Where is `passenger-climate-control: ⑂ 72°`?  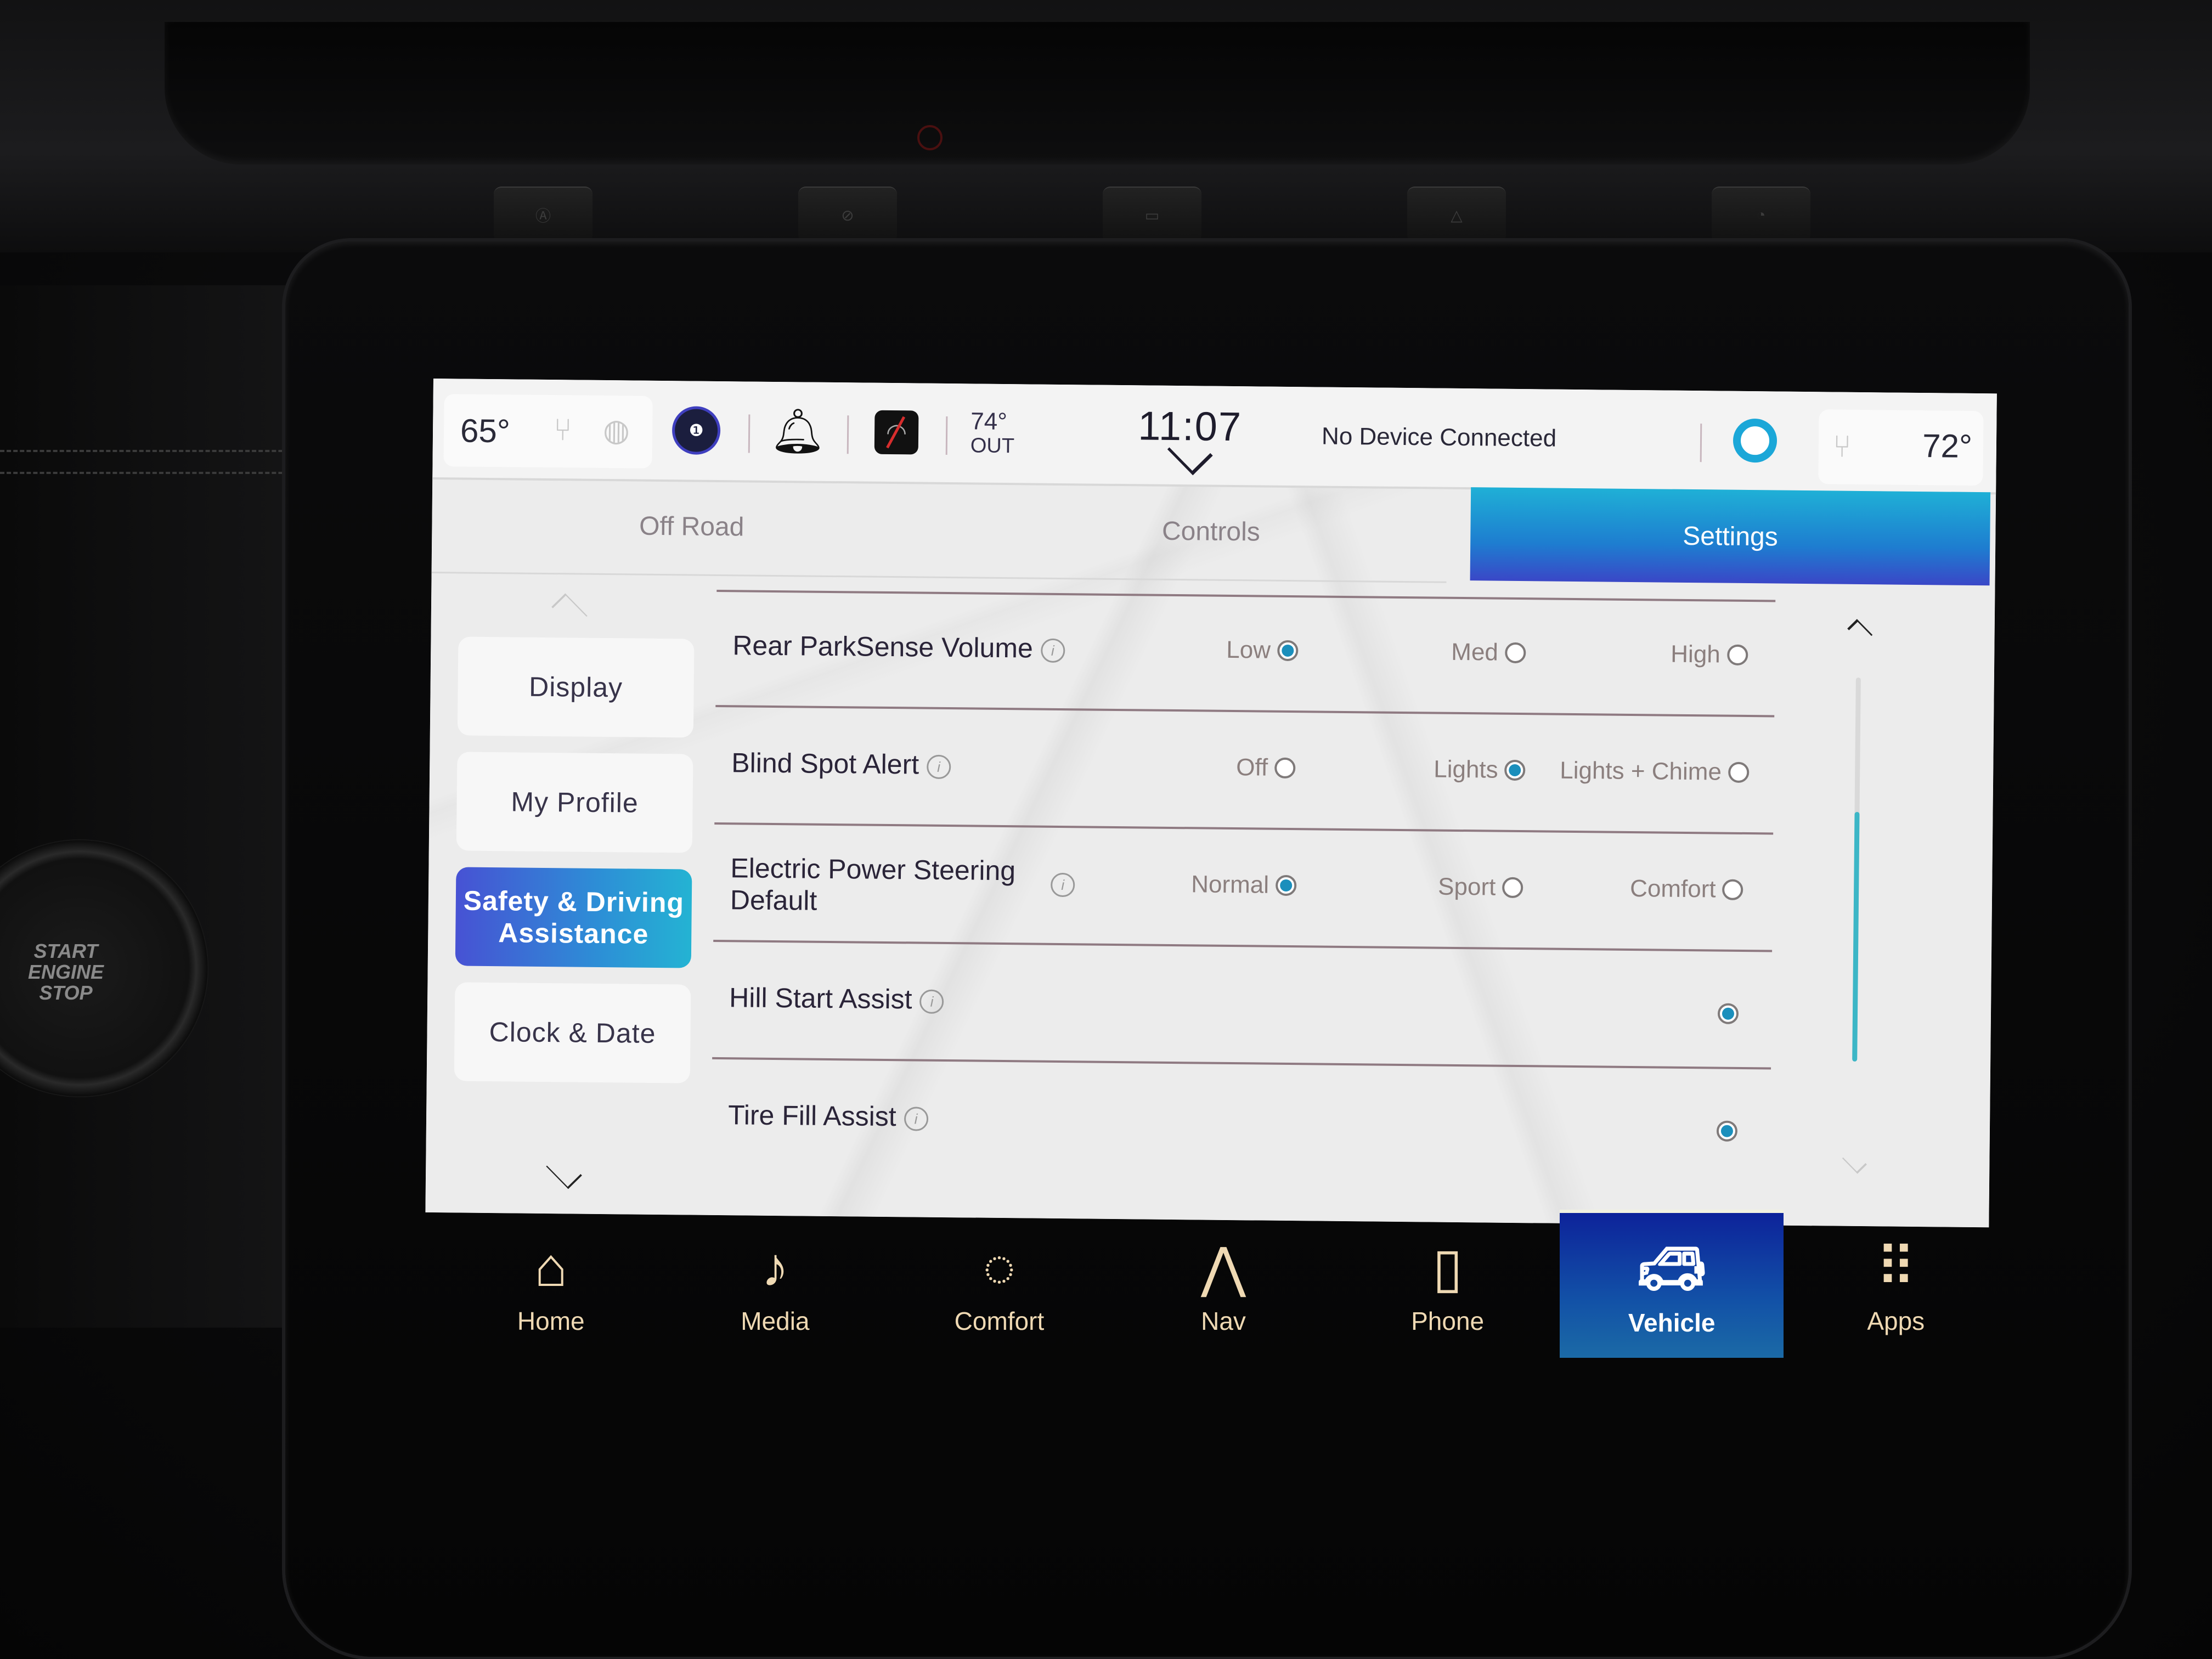
passenger-climate-control: ⑂ 72° is located at coordinates (1901, 448).